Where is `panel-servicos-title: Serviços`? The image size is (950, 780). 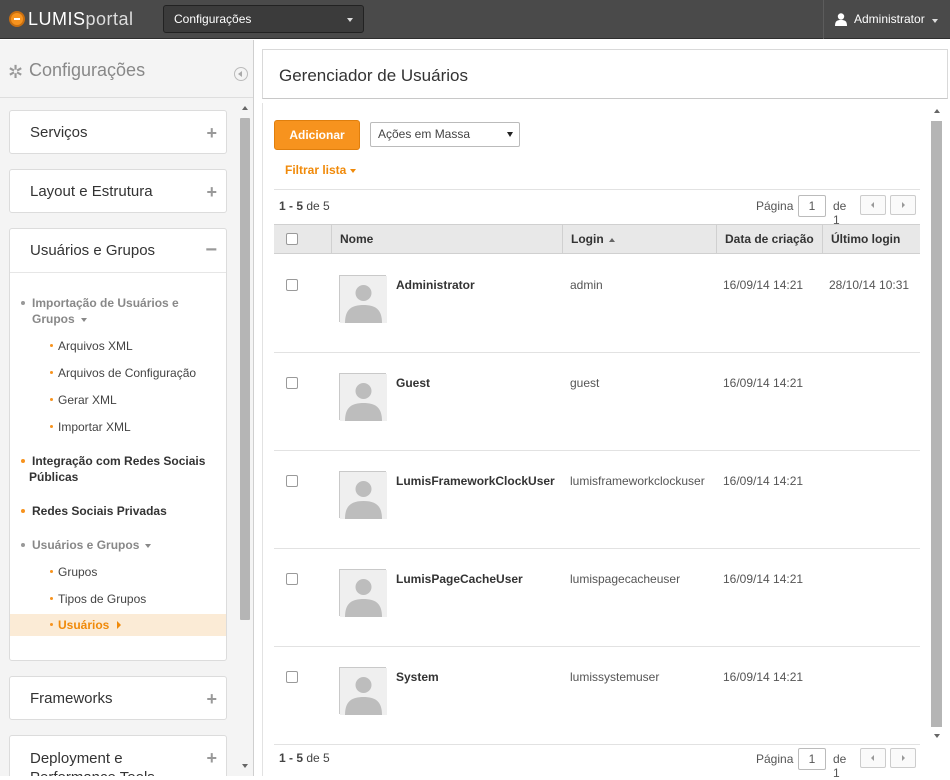
panel-servicos-title: Serviços is located at coordinates (59, 132).